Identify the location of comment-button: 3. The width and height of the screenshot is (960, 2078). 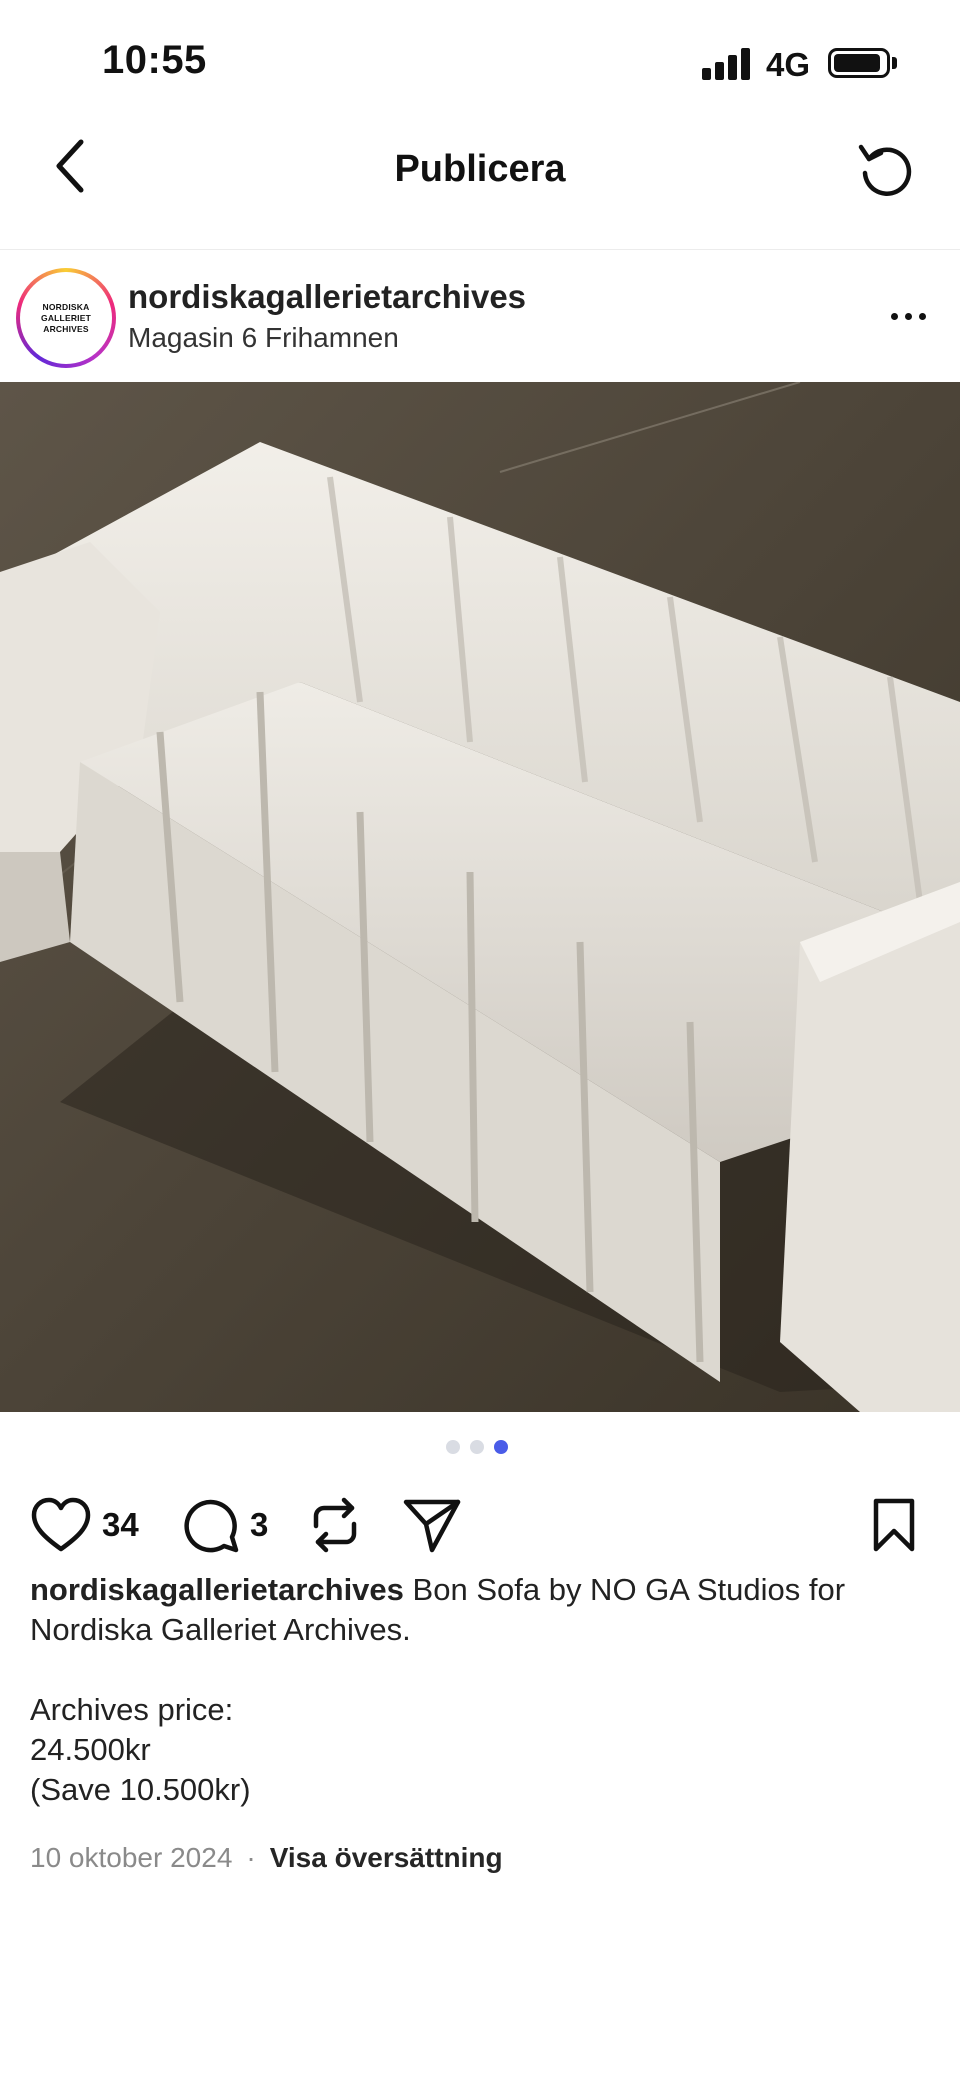
(226, 1525).